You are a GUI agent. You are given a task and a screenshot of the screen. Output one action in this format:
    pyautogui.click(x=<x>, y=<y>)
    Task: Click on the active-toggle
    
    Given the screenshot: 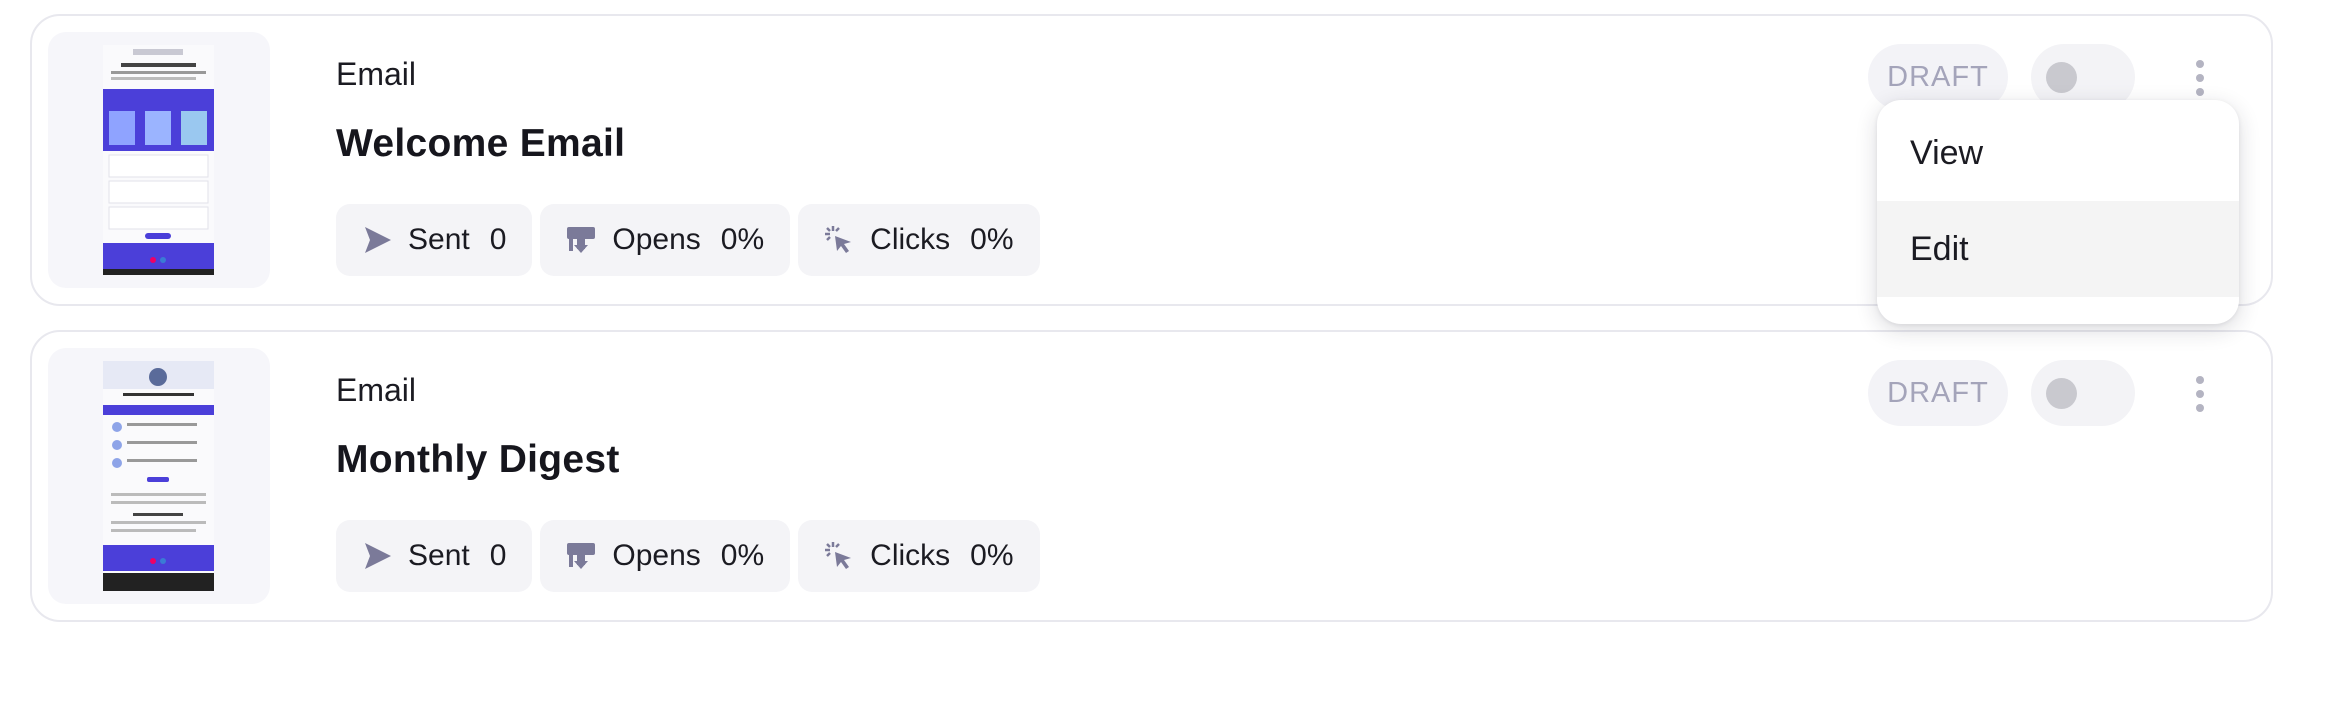 What is the action you would take?
    pyautogui.click(x=2083, y=393)
    